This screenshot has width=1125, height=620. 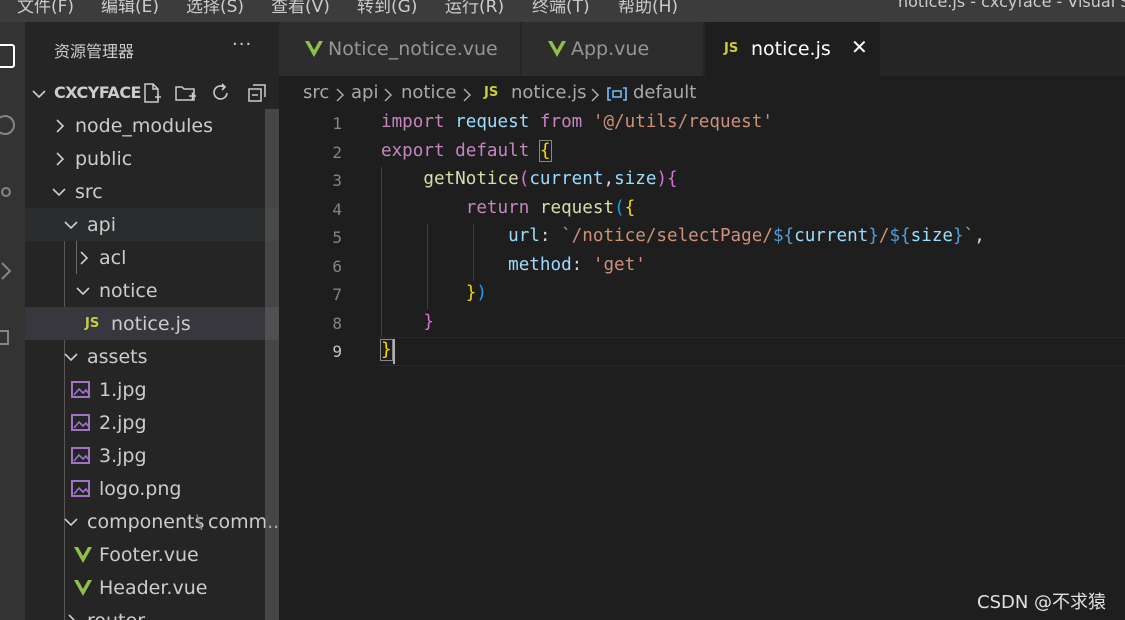 What do you see at coordinates (667, 236) in the screenshot?
I see `code-token: `/notice/selectPage/` at bounding box center [667, 236].